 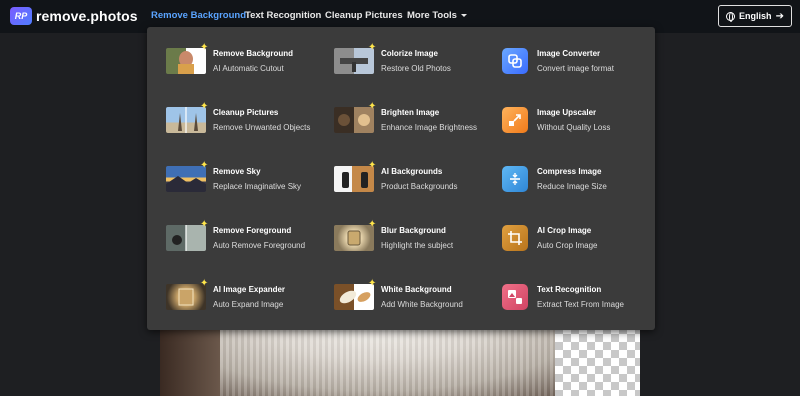 What do you see at coordinates (409, 178) in the screenshot?
I see `tool-ai-backgrounds: ✦ AI Backgrounds Product Backgrounds` at bounding box center [409, 178].